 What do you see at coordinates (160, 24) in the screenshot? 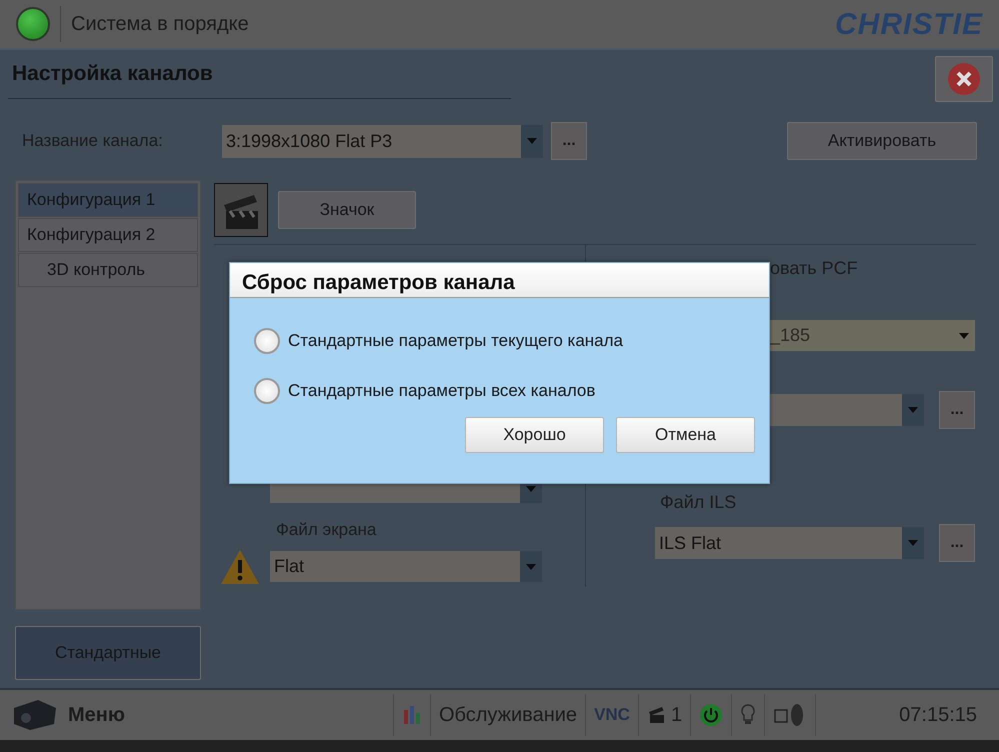
I see `status-text: Система в порядке` at bounding box center [160, 24].